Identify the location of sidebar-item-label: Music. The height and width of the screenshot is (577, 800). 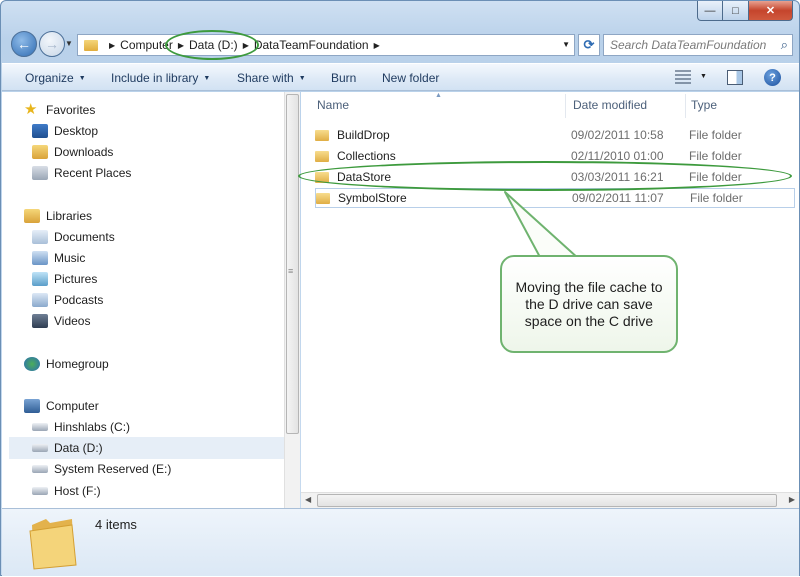
(70, 258).